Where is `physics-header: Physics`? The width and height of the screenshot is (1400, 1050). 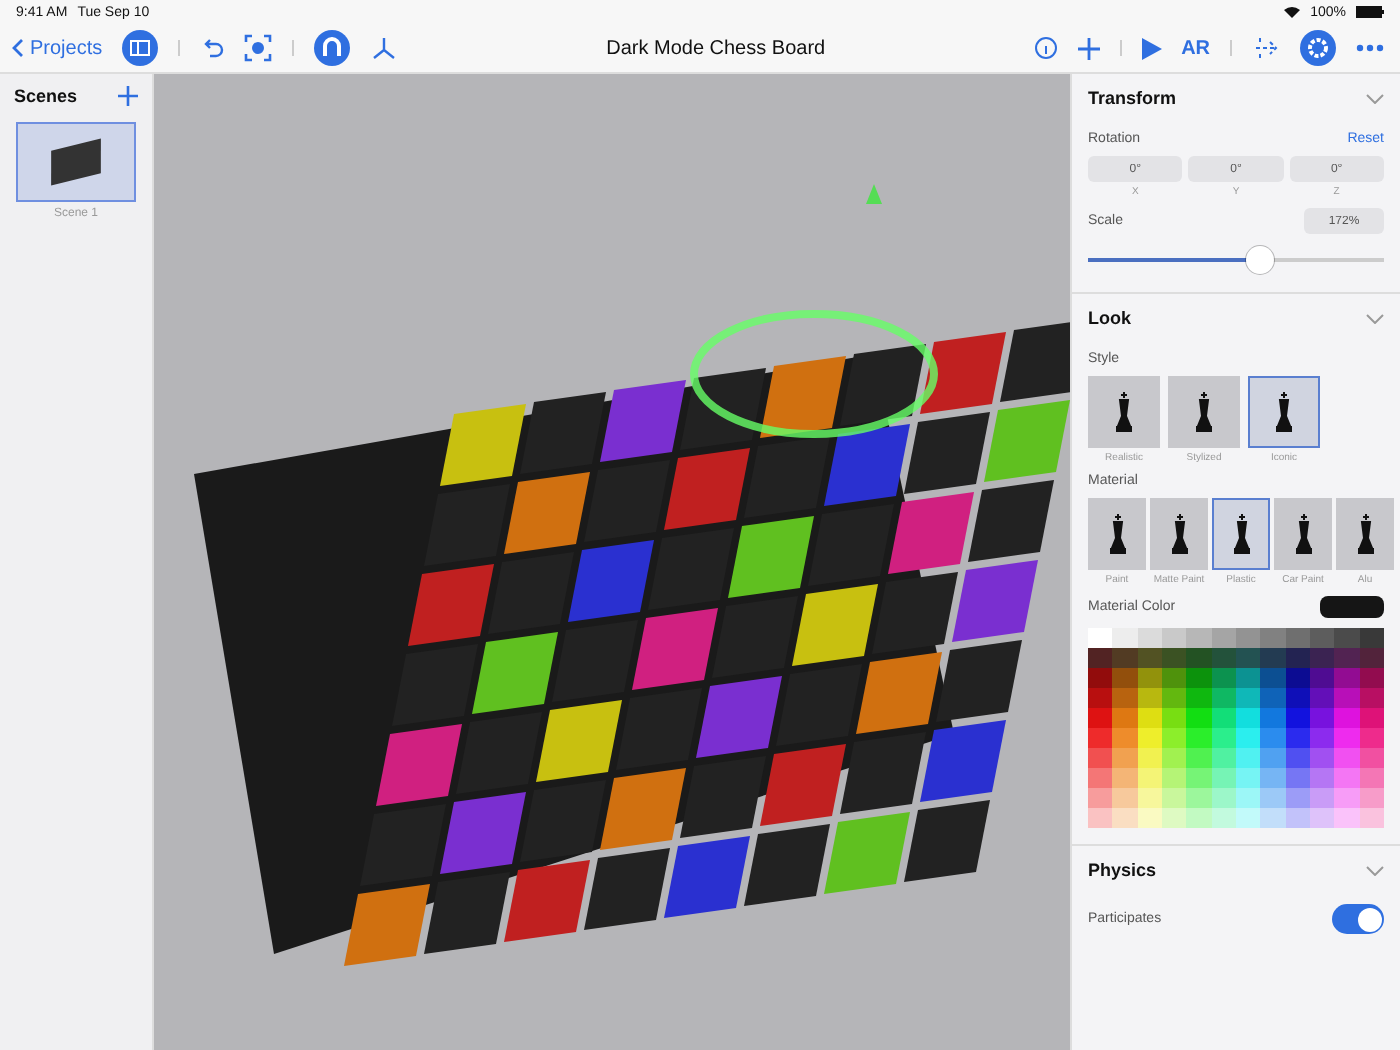 physics-header: Physics is located at coordinates (1122, 870).